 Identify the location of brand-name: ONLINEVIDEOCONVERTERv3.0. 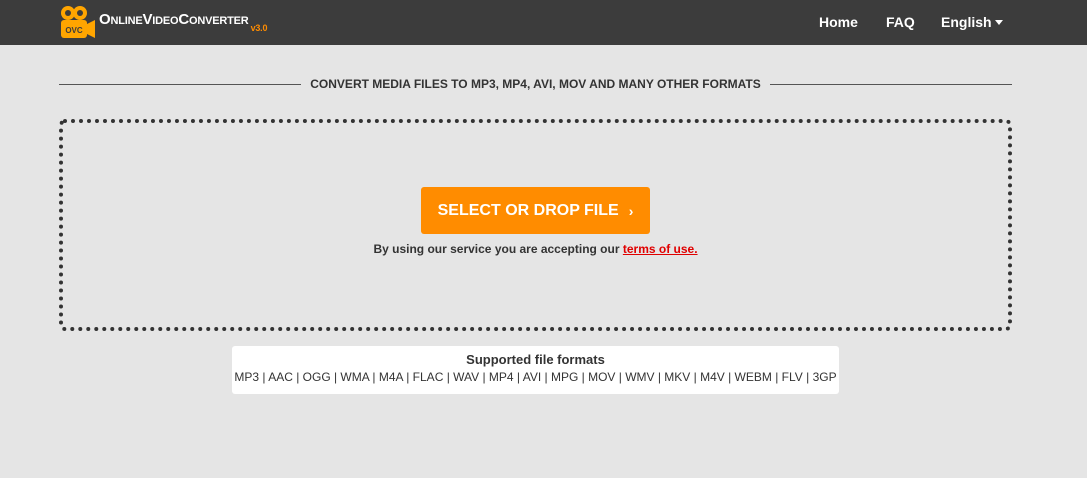
(183, 21).